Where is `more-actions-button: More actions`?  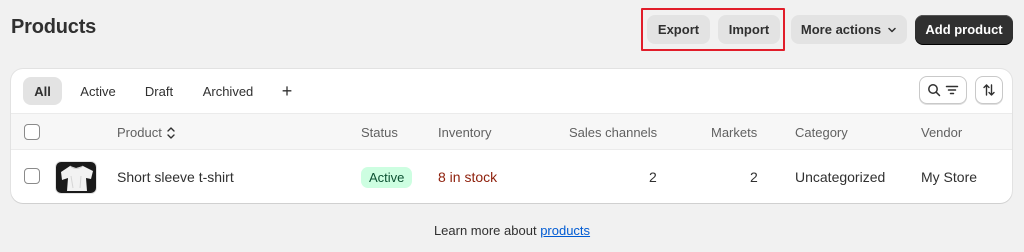
more-actions-button: More actions is located at coordinates (849, 29).